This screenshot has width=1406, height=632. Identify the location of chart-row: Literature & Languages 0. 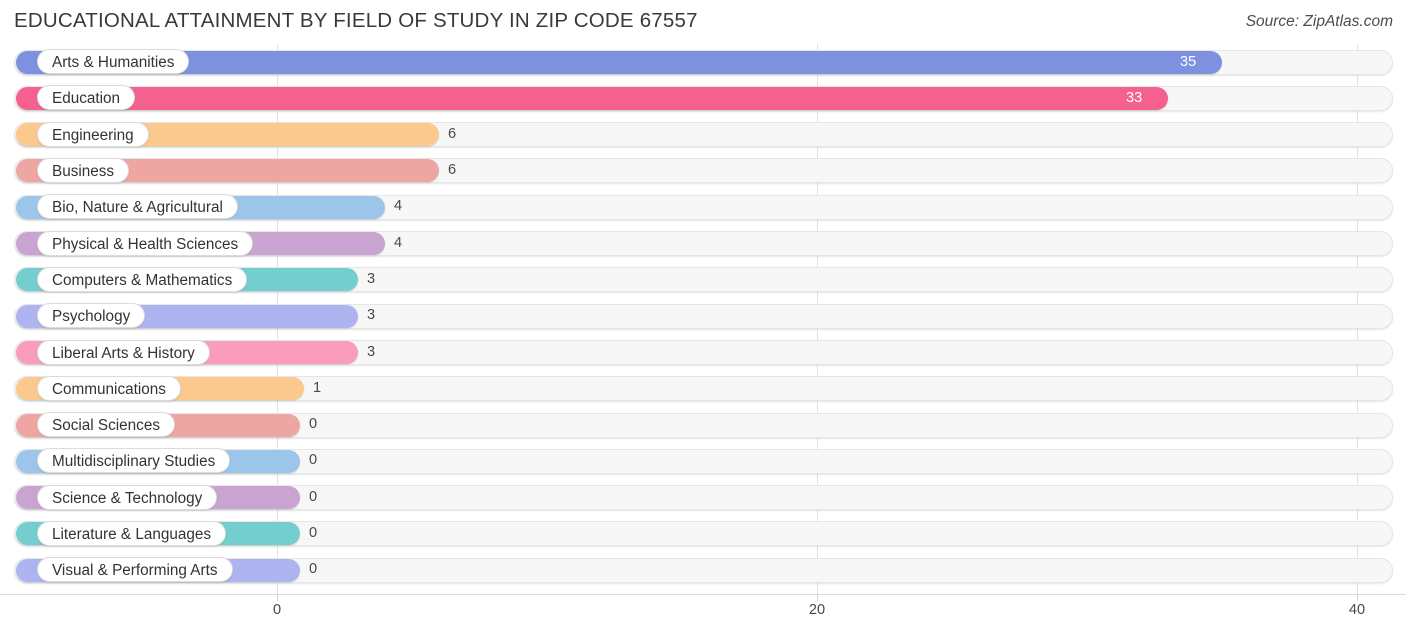
(703, 534).